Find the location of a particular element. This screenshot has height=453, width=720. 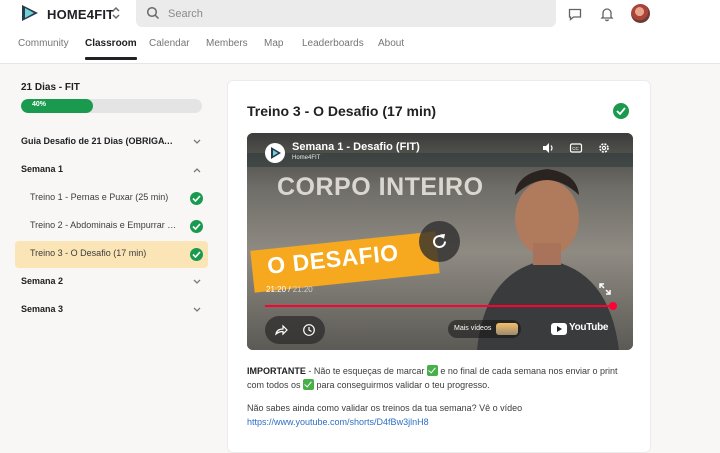

module-guia: Guia Desafio de 21 Dias (OBRIGATÓRIO) is located at coordinates (111, 142).